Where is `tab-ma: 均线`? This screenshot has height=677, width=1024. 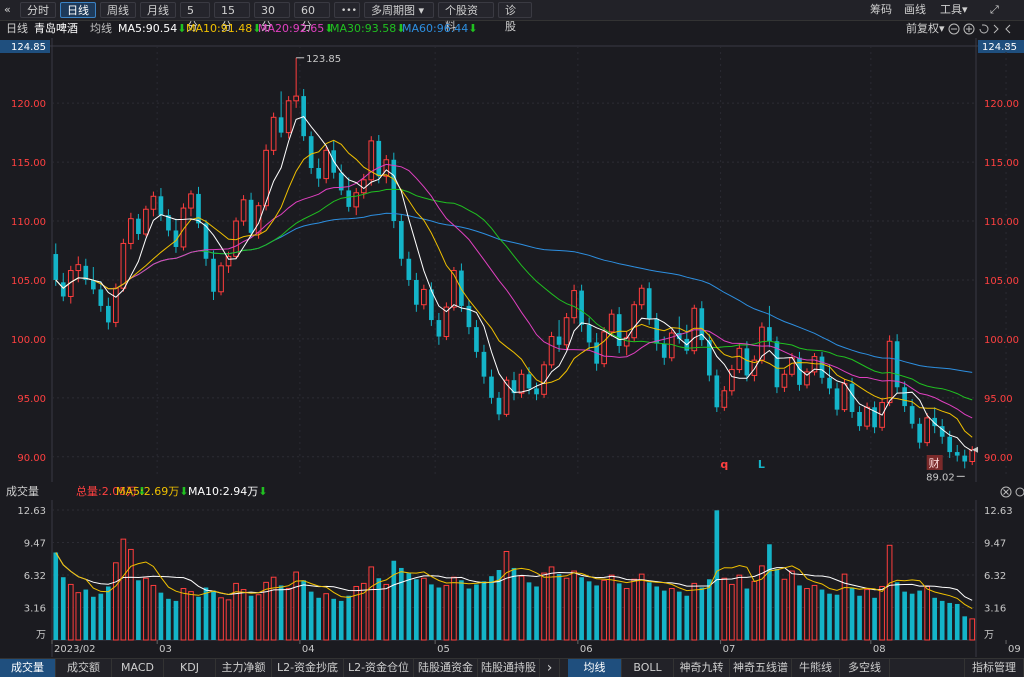 tab-ma: 均线 is located at coordinates (595, 668).